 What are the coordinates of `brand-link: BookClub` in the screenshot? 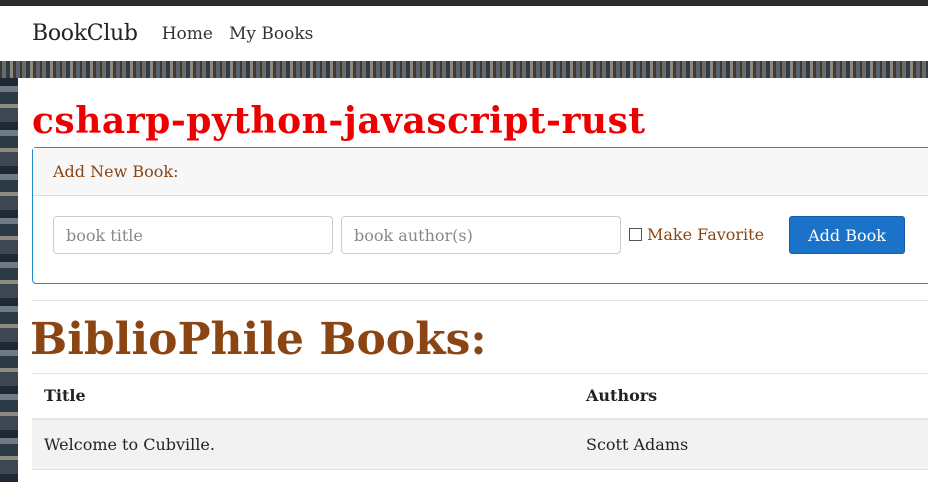 It's located at (85, 33).